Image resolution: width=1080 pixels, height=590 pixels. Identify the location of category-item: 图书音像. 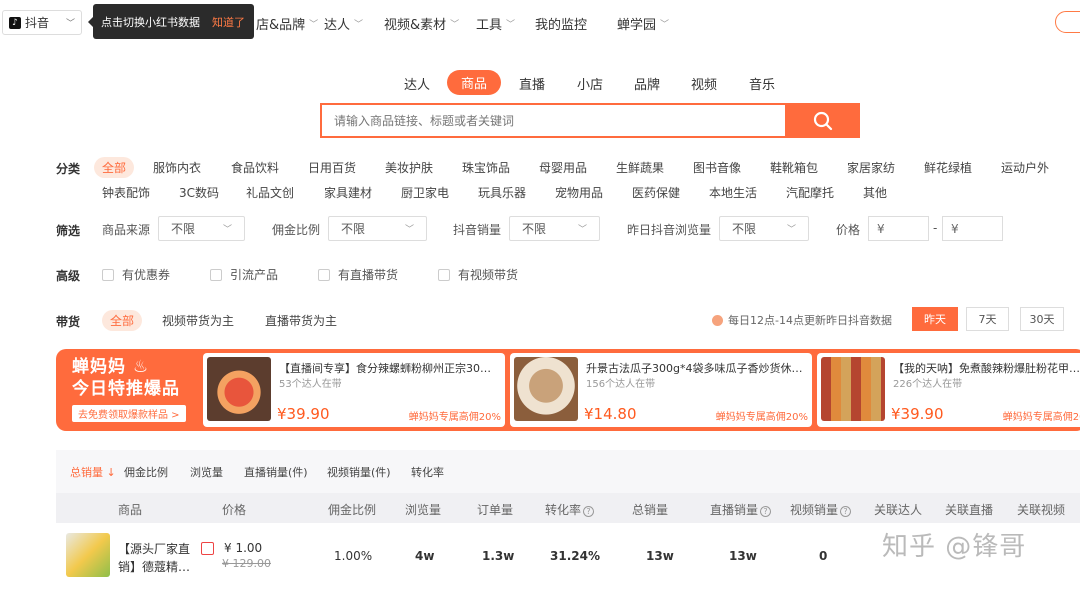
(717, 167).